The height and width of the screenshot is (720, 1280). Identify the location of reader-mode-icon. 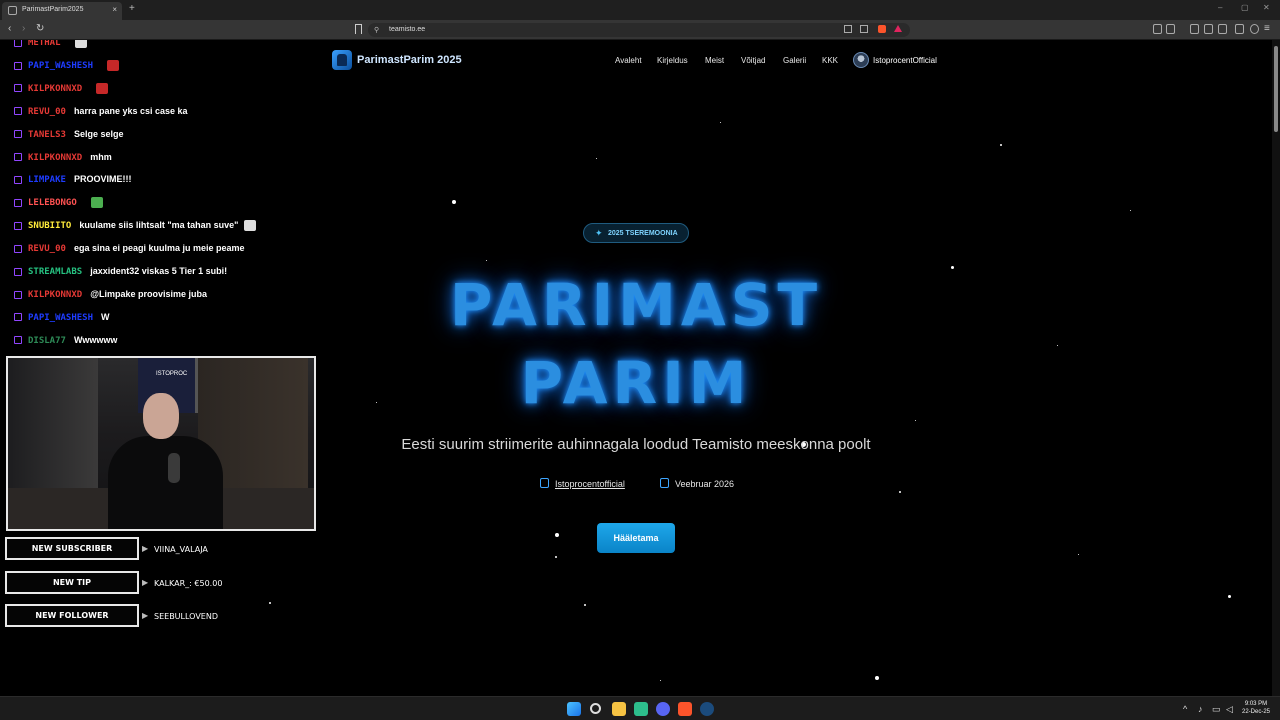
(848, 29).